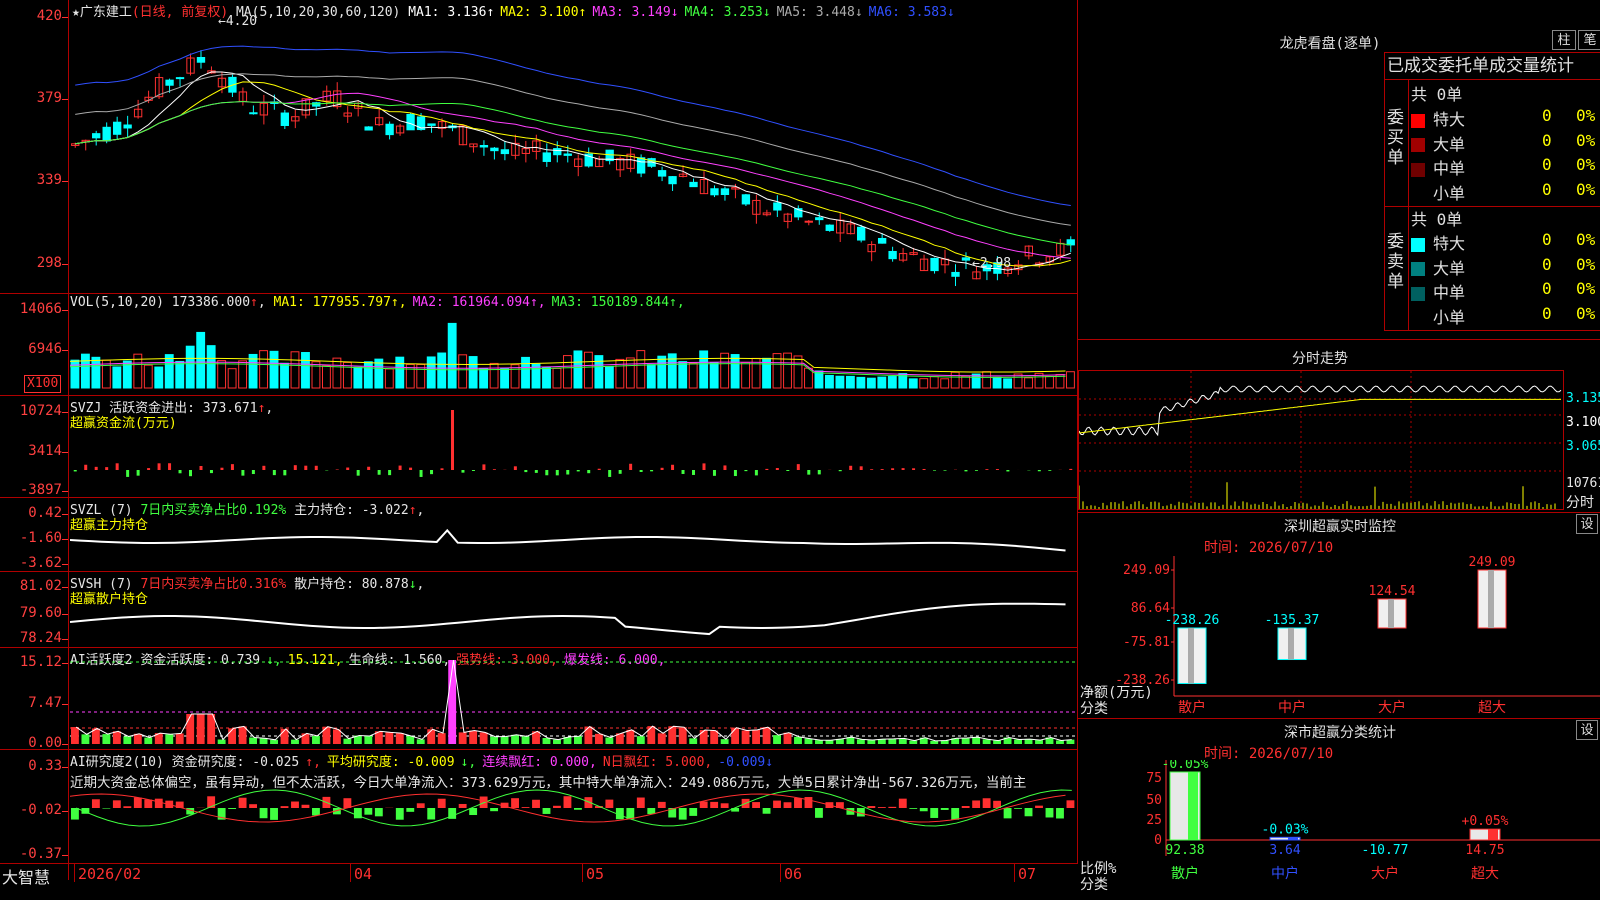 The image size is (1600, 900). I want to click on intraday-chart, so click(1321, 440).